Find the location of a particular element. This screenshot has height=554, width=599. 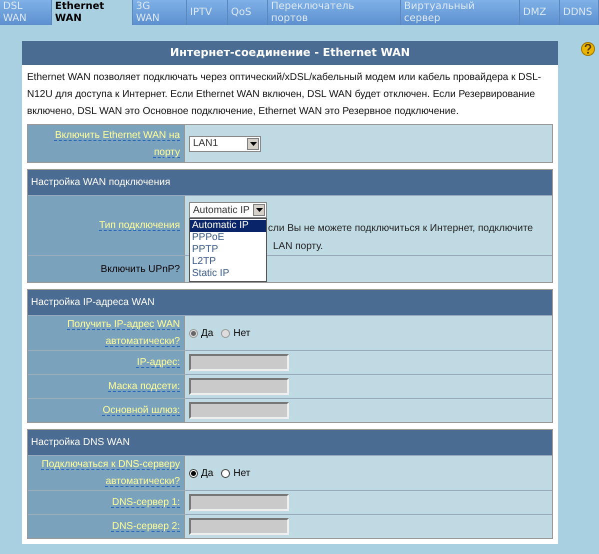

description-text: Ethernet WAN позволяет подключать через оптический/xDSL/кабельный модем или кабель провайдера к DSL-N12U для доступа к Интернет. Если Ethernet WAN включен, DSL WAN будет отключен. Если Резервирование включено, DSL WAN это Основное подключение, Ethernet WAN это Резервное подключение. is located at coordinates (284, 95).